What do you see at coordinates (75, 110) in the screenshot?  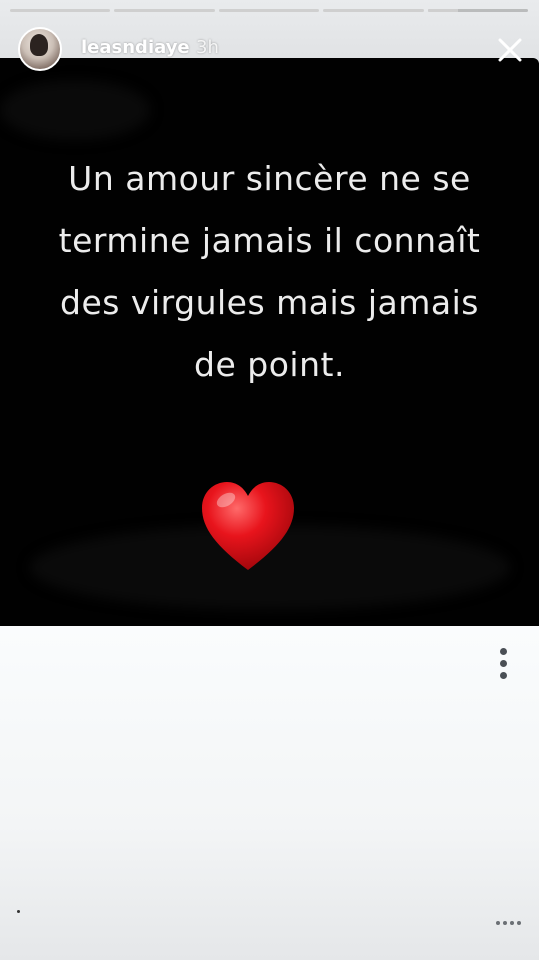 I see `background-smudge` at bounding box center [75, 110].